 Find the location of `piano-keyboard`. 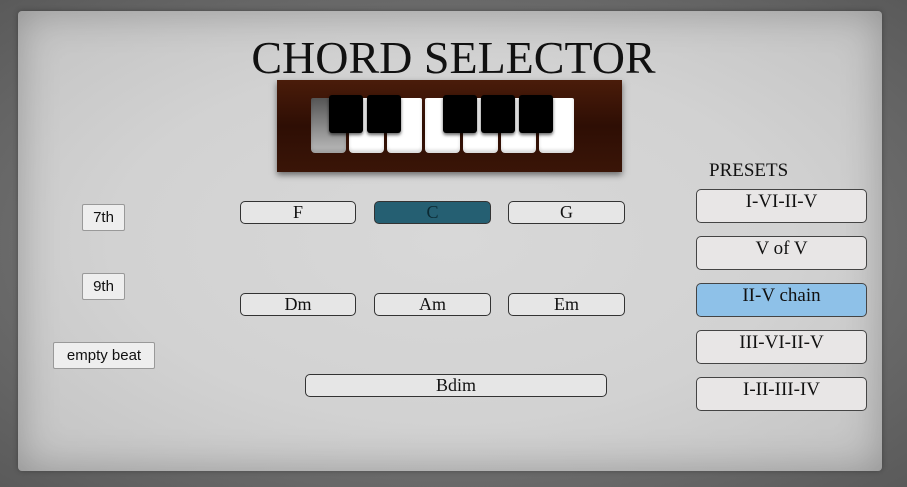

piano-keyboard is located at coordinates (449, 126).